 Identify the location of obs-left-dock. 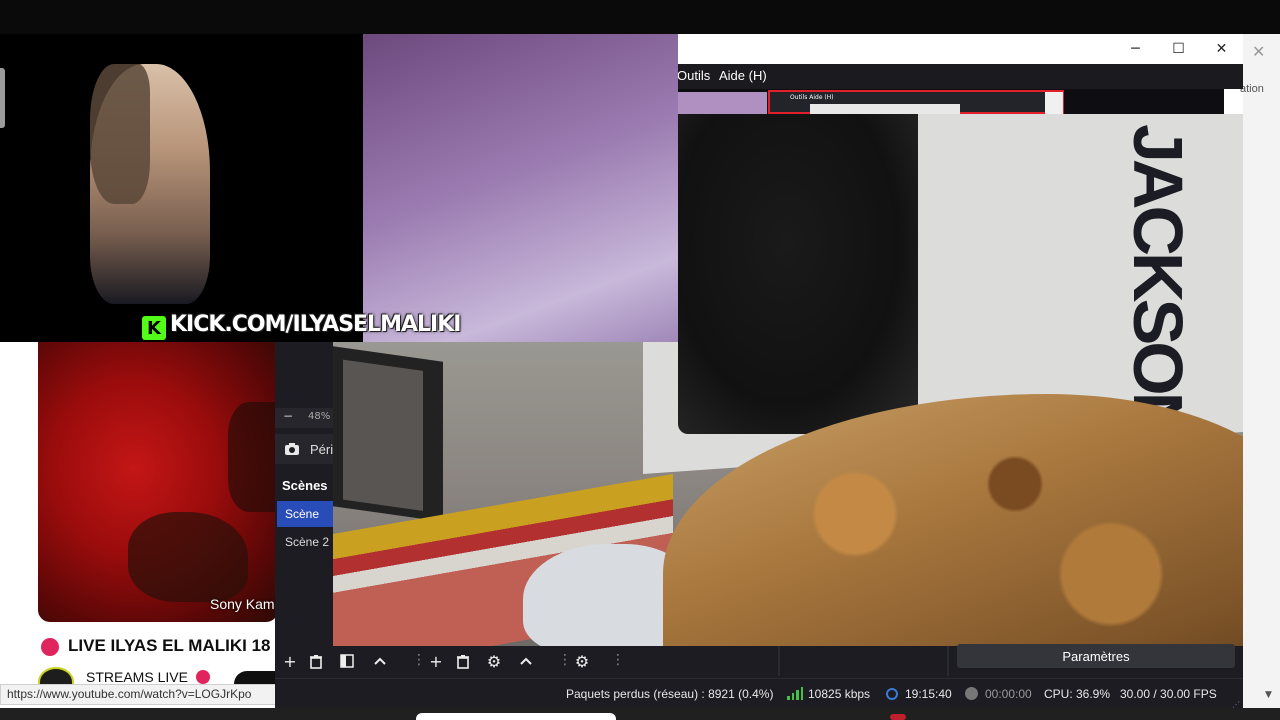
(304, 494).